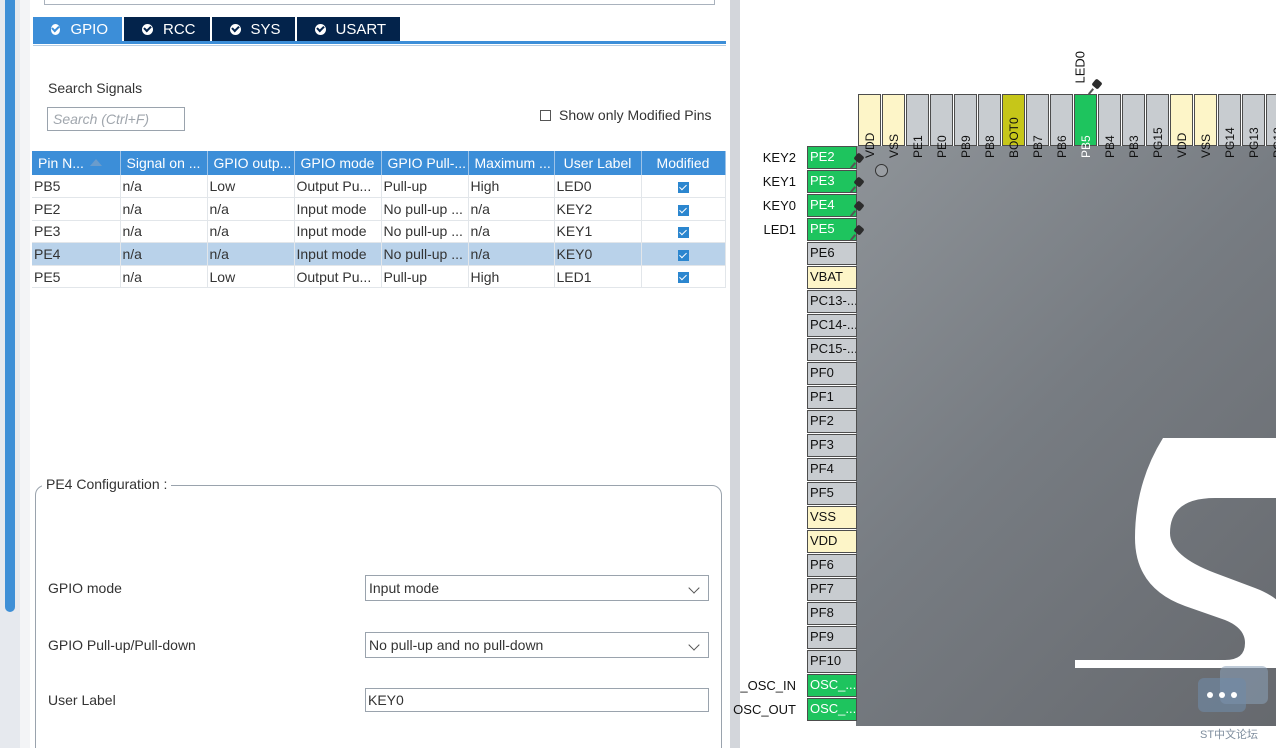 The width and height of the screenshot is (1276, 748). Describe the element at coordinates (164, 232) in the screenshot. I see `cell-signal: n/a` at that location.